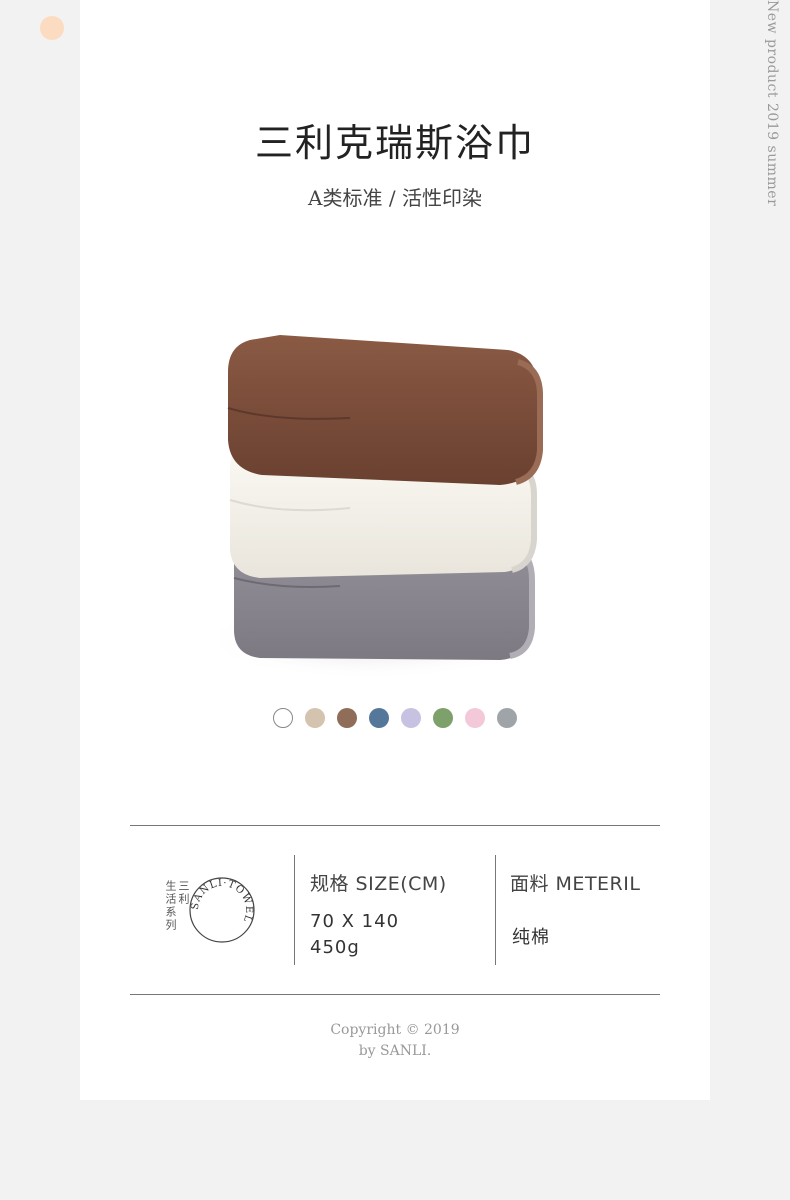 The image size is (790, 1200). What do you see at coordinates (355, 921) in the screenshot?
I see `size-value: 70 X 140` at bounding box center [355, 921].